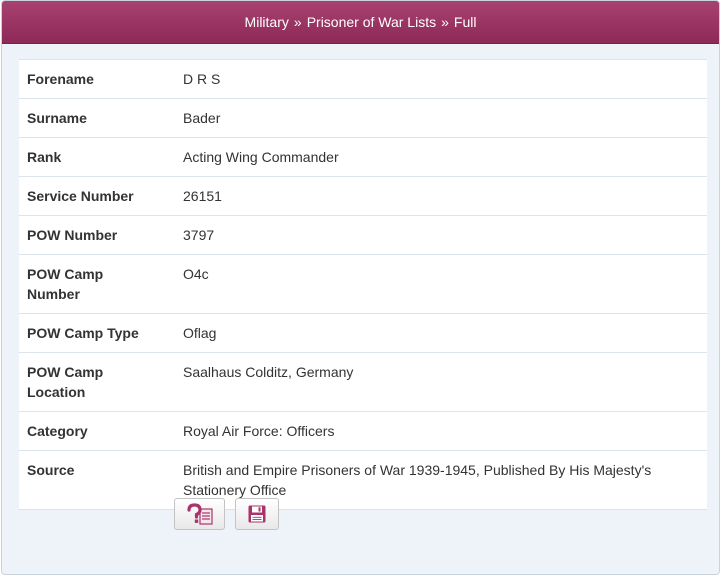 Image resolution: width=722 pixels, height=577 pixels. I want to click on table-row: Forename D R S, so click(363, 79).